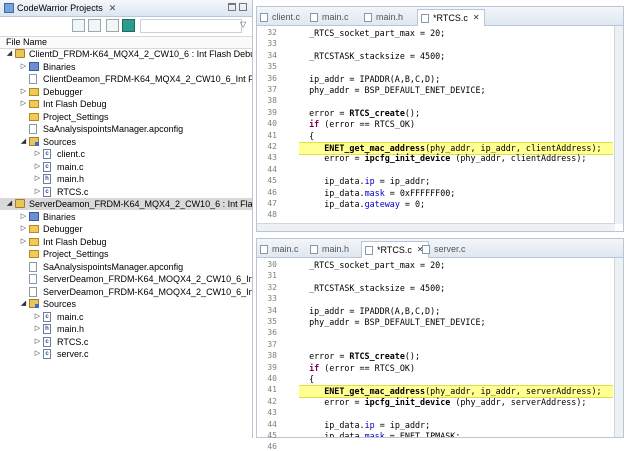  What do you see at coordinates (61, 8) in the screenshot?
I see `explorer-tab: CodeWarrior Projects ✕` at bounding box center [61, 8].